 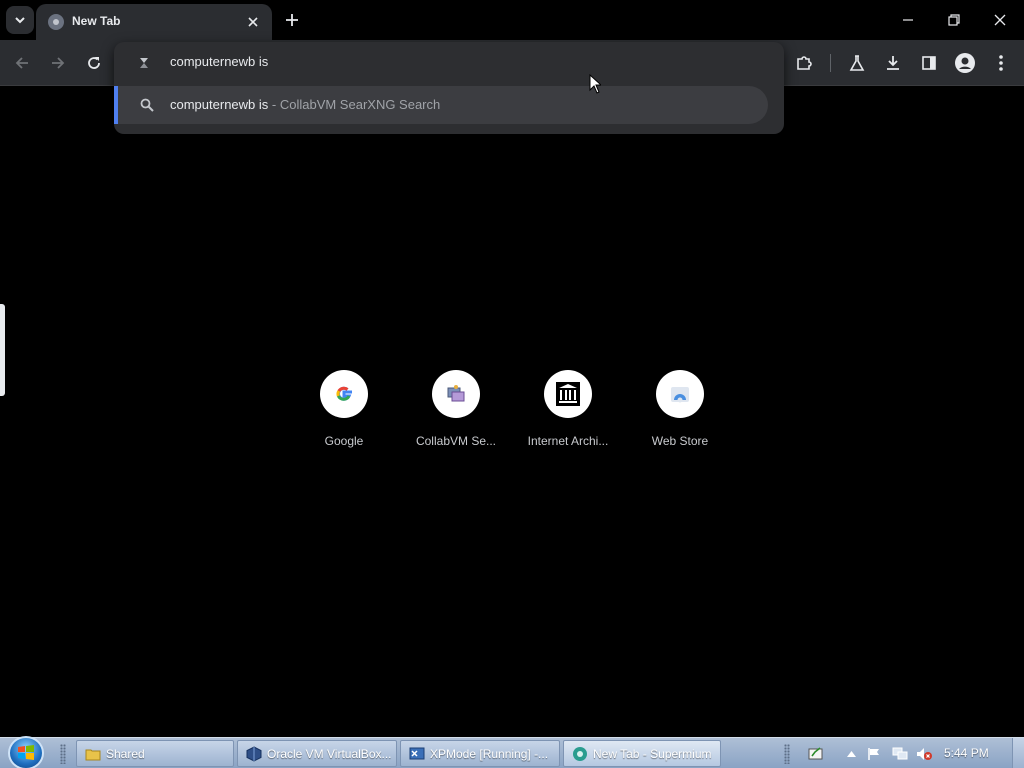 I want to click on web-store-icon, so click(x=680, y=395).